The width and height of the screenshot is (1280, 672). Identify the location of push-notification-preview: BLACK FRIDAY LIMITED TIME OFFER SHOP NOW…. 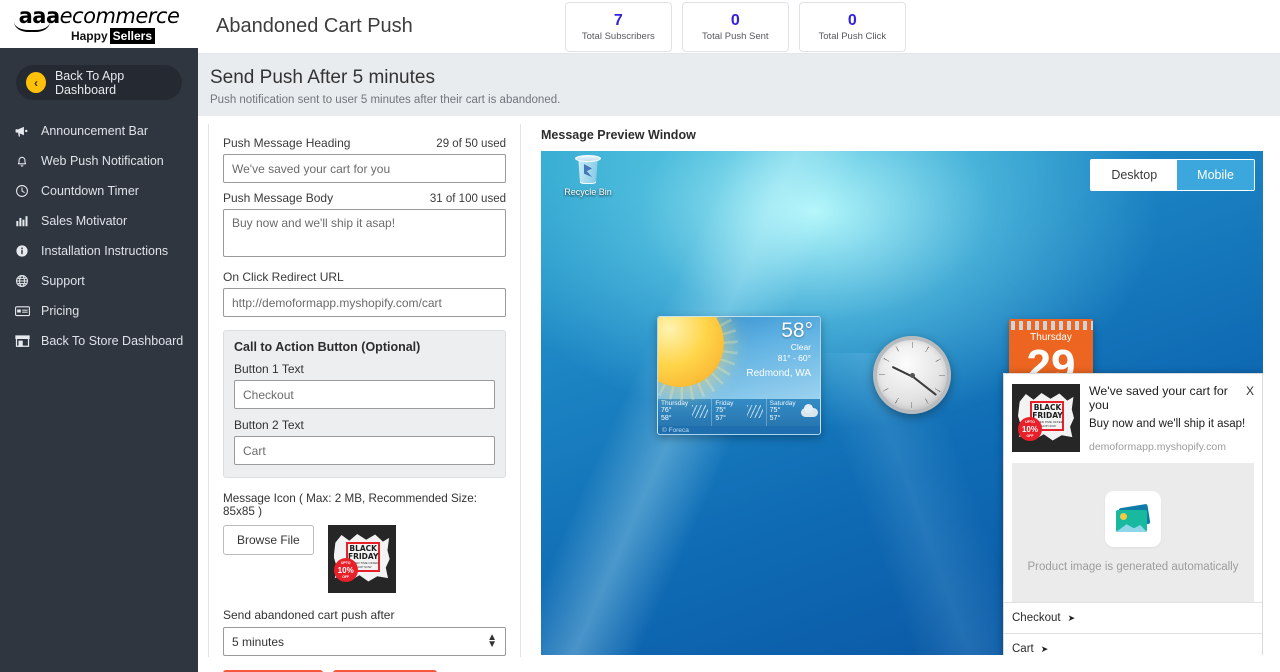
(1133, 514).